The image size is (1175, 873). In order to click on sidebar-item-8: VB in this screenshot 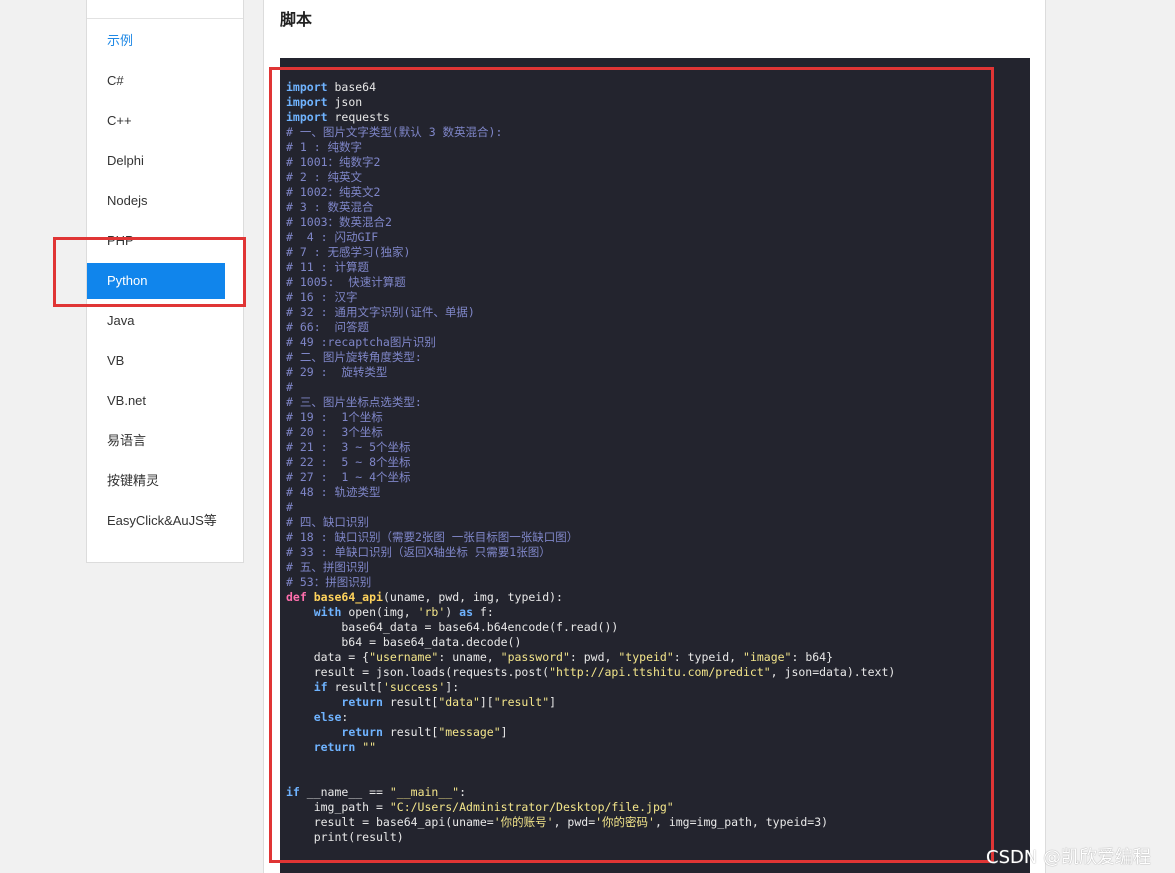, I will do `click(156, 361)`.